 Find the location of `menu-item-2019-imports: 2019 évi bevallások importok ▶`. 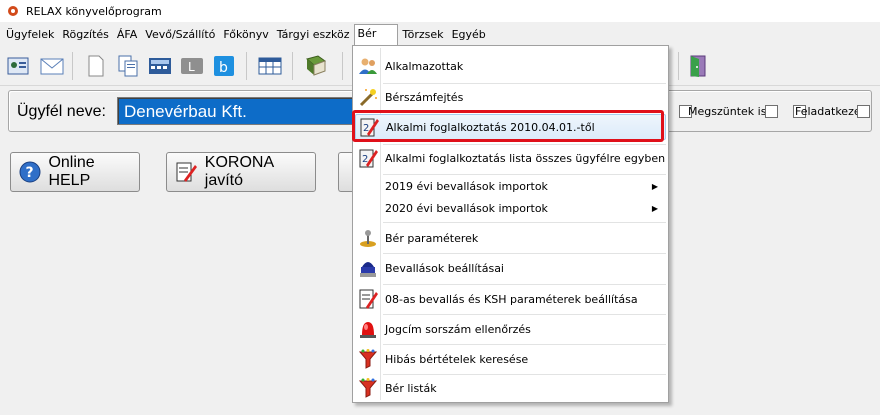

menu-item-2019-imports: 2019 évi bevallások importok ▶ is located at coordinates (510, 186).